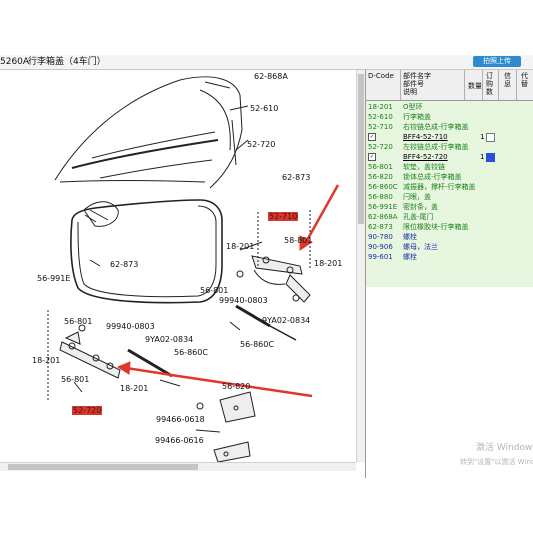 The image size is (533, 533). I want to click on title-bar: 5260A 行李箱盖（4车门） 拍照上传, so click(266, 62).